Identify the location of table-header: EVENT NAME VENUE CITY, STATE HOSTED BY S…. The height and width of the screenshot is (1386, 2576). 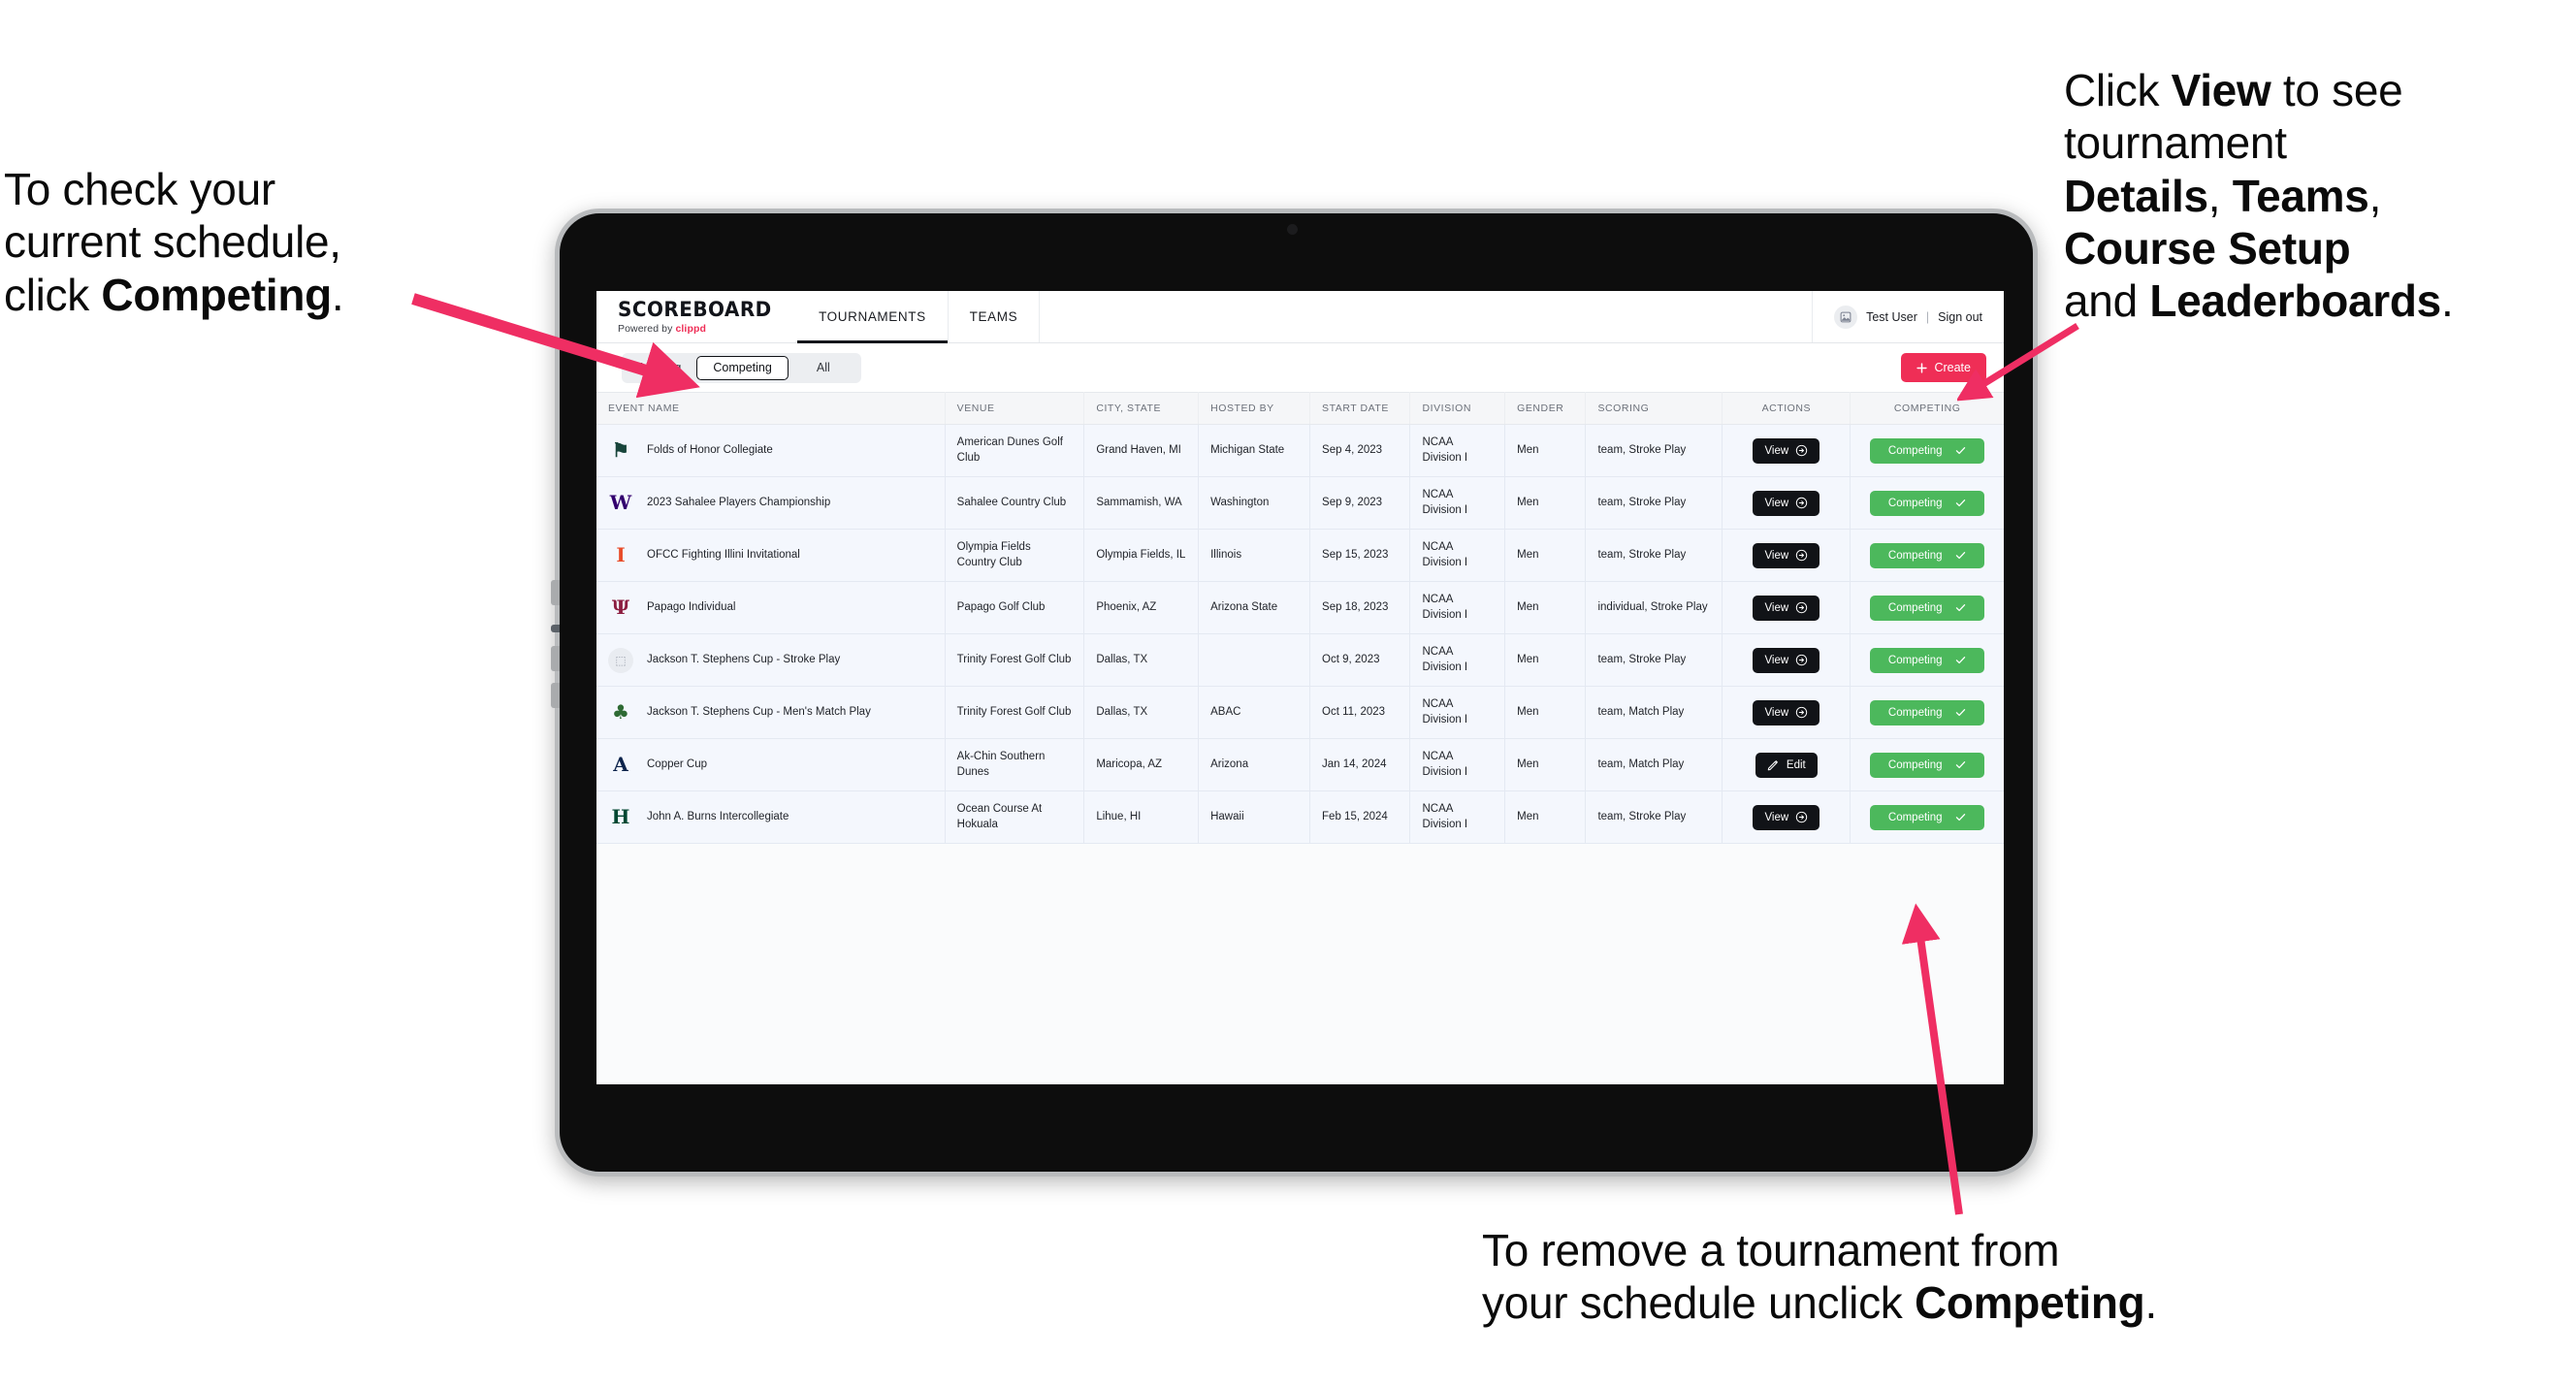
(1300, 408).